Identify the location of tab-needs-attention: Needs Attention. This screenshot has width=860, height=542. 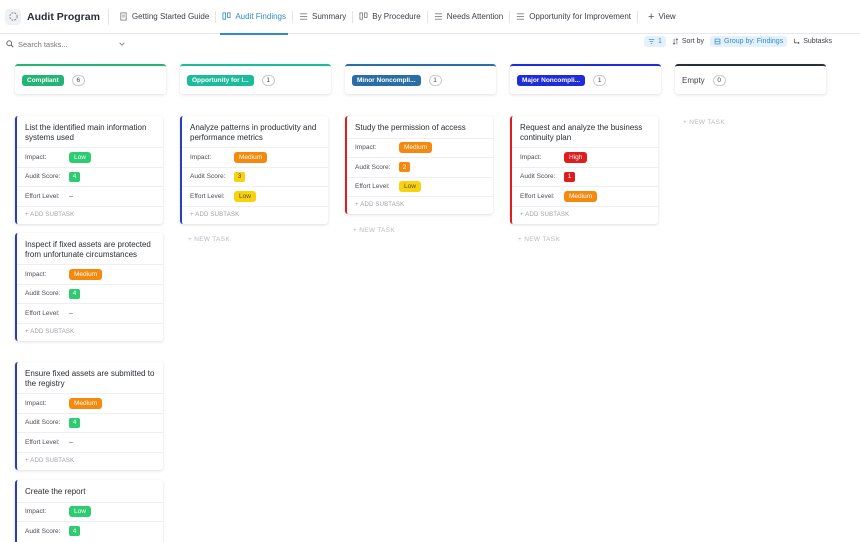
(468, 17).